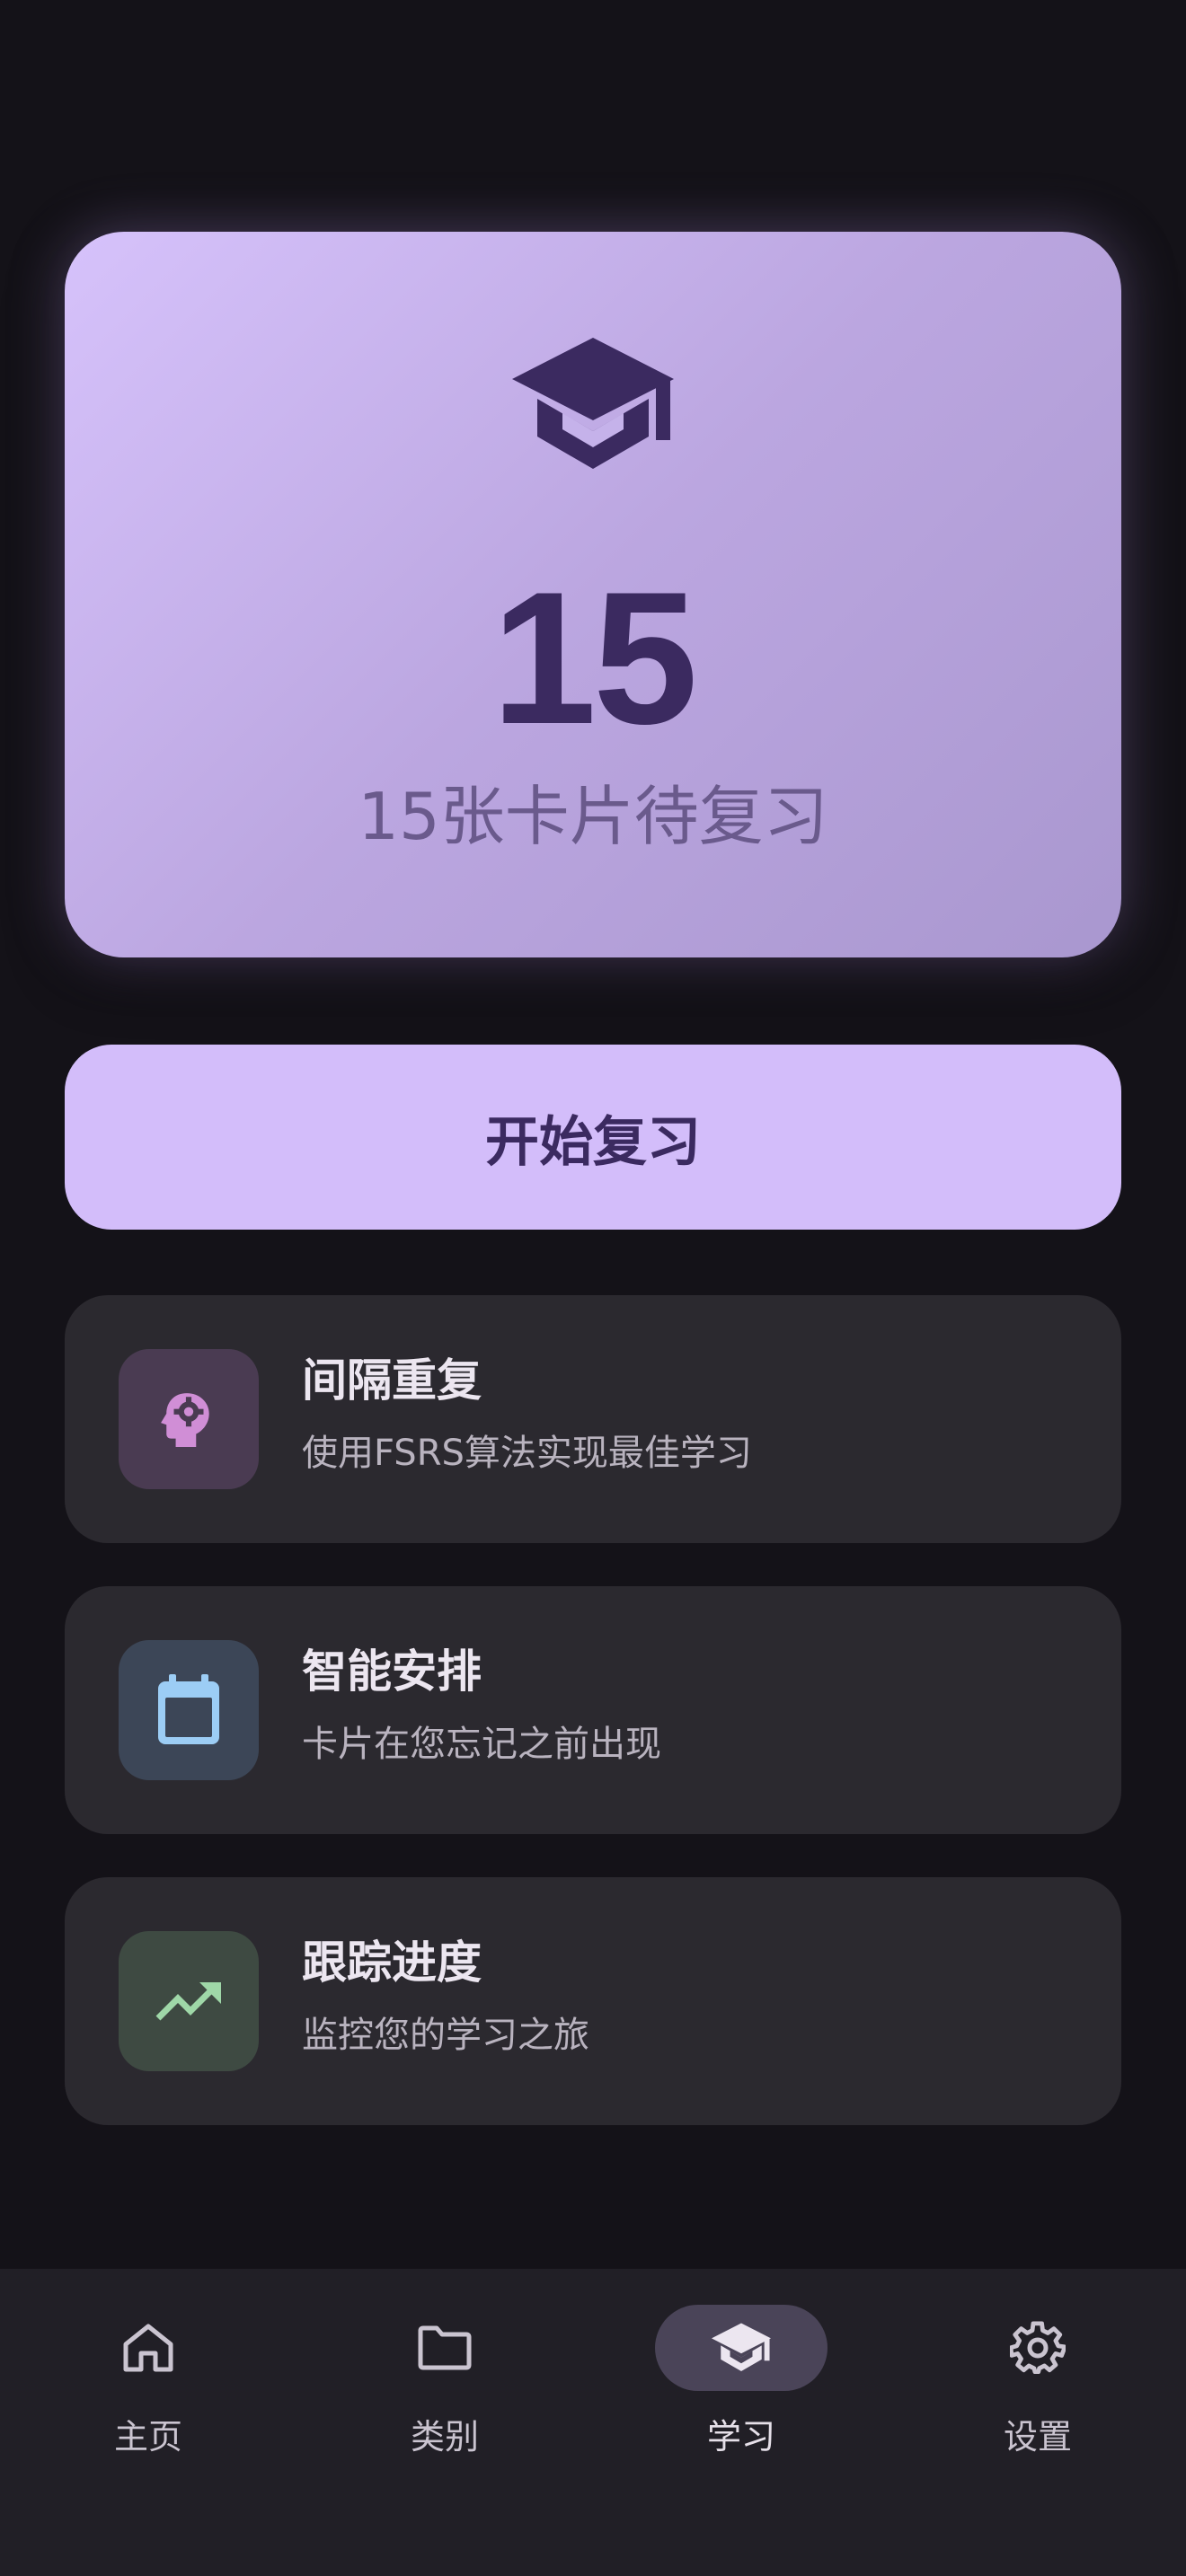 This screenshot has height=2576, width=1186. I want to click on feature-title: 间隔重复, so click(392, 1380).